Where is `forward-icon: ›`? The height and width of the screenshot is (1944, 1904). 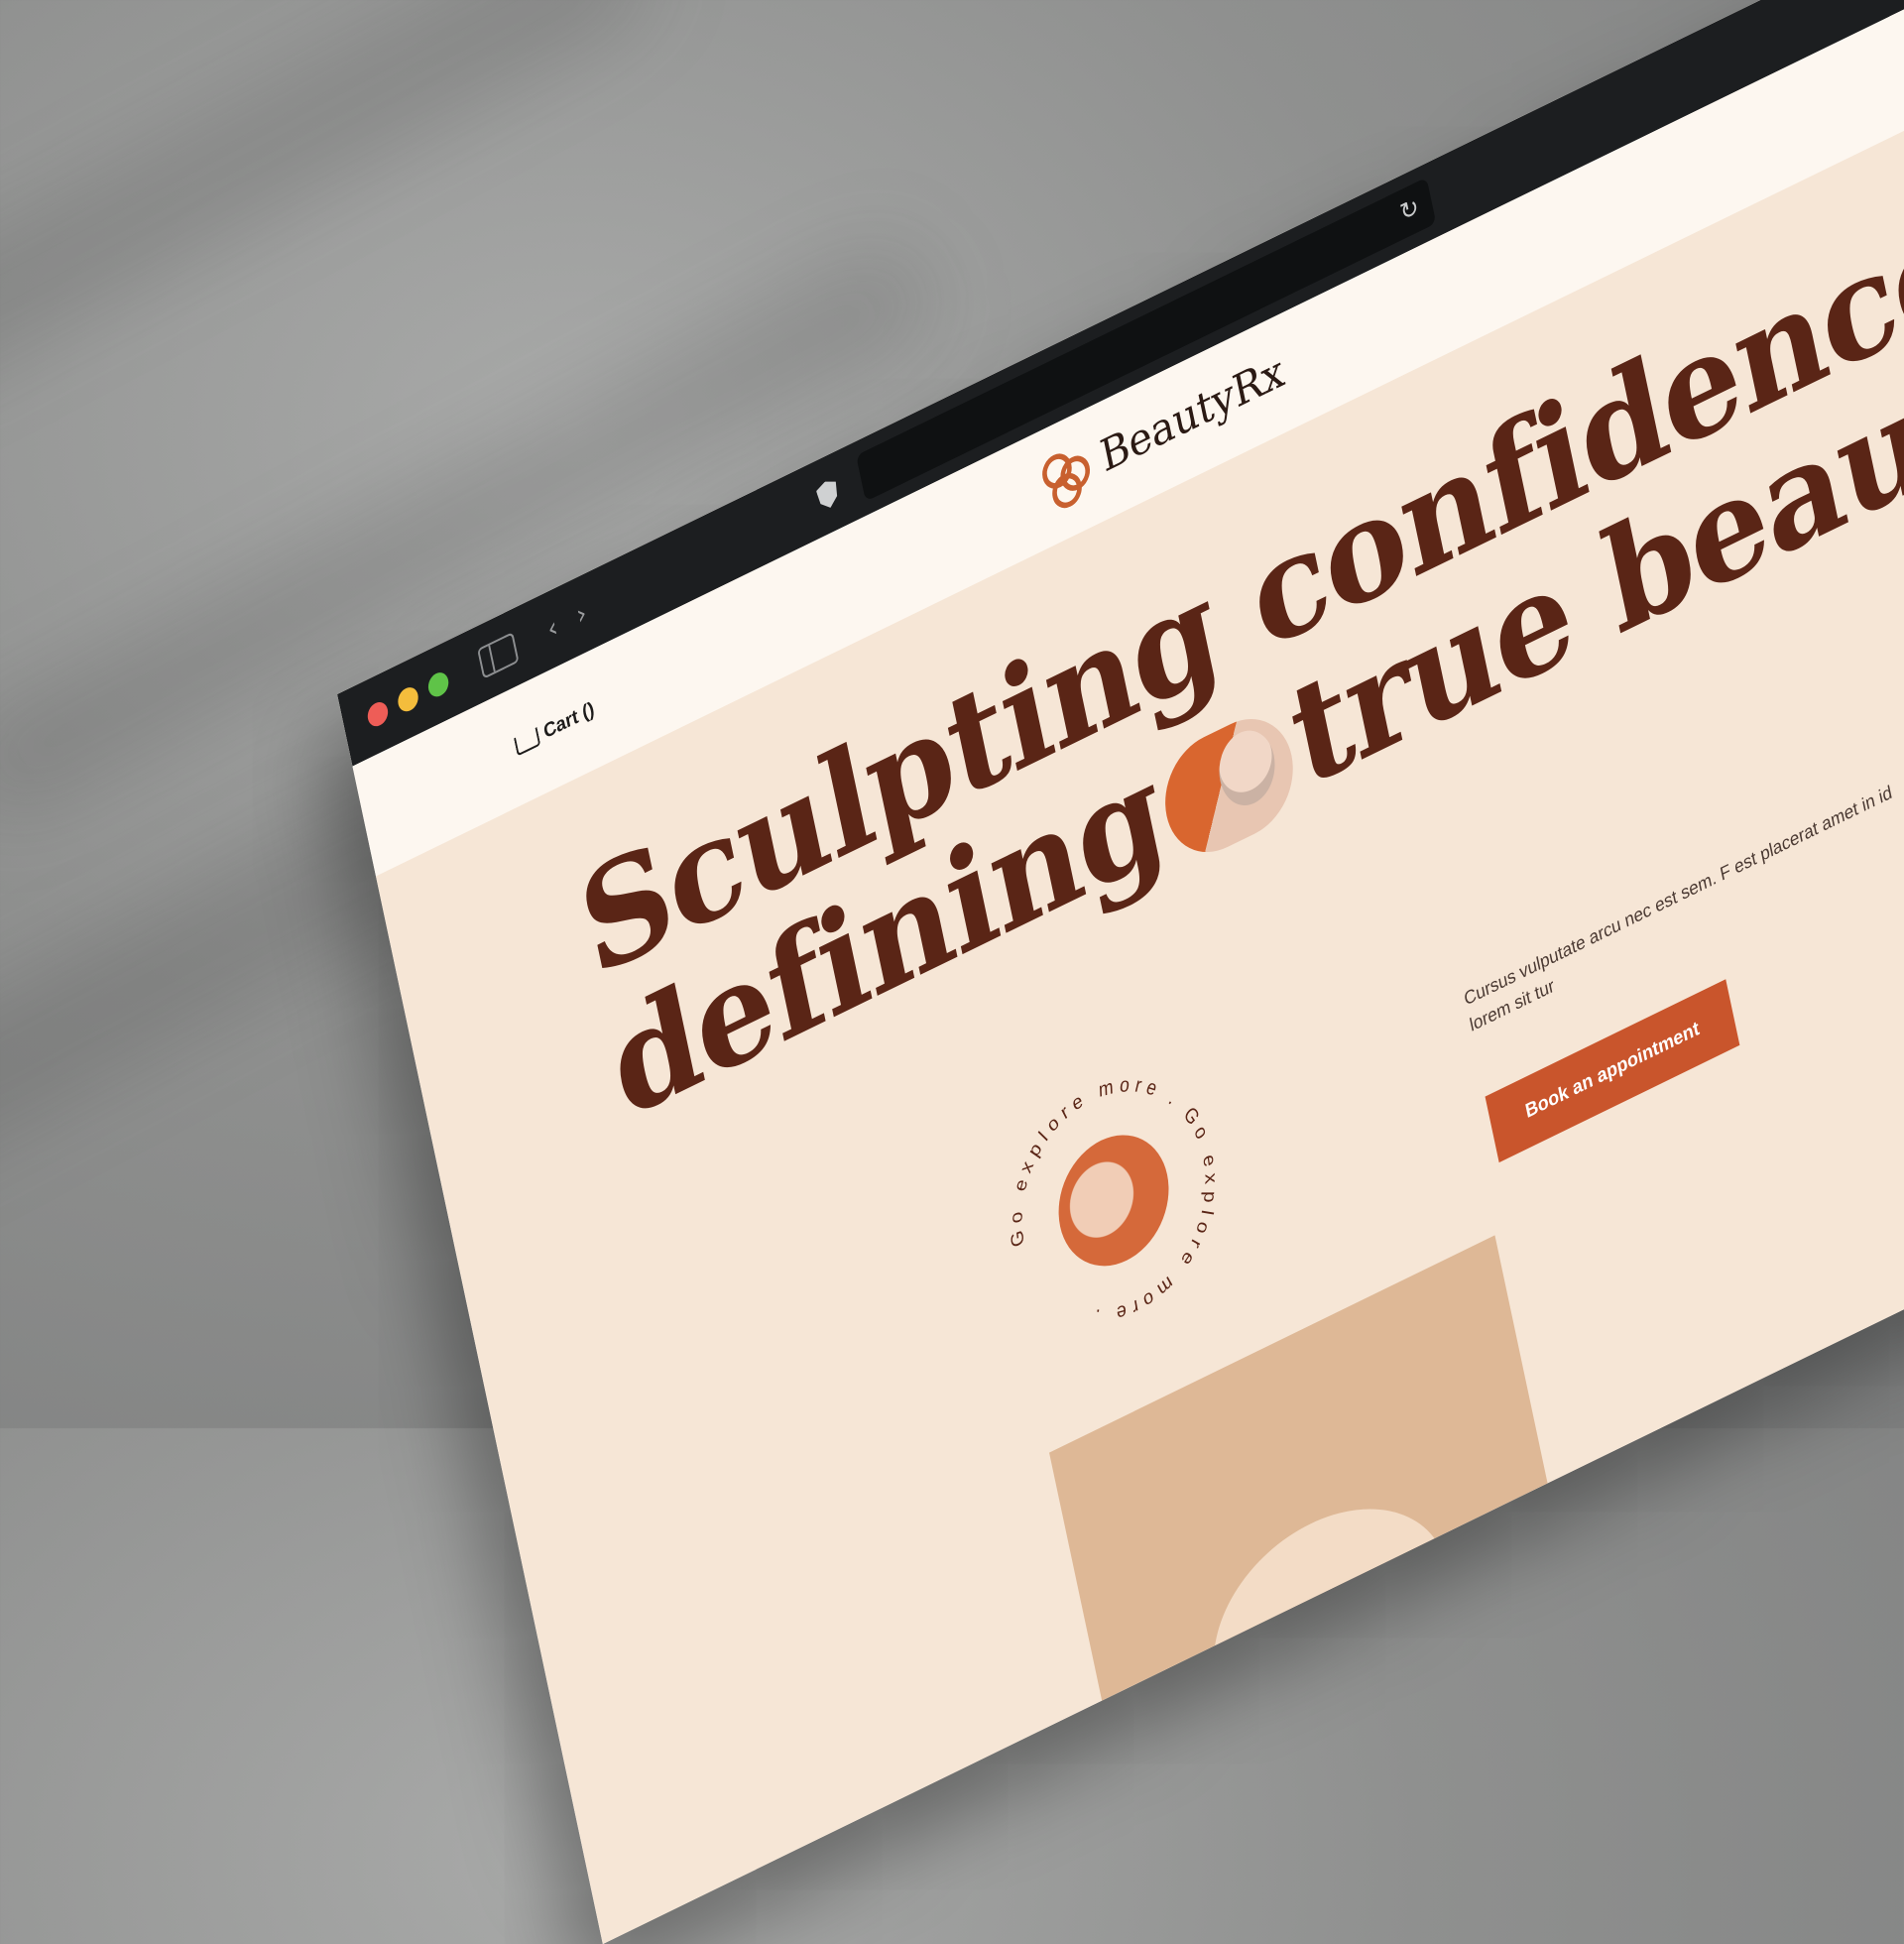 forward-icon: › is located at coordinates (582, 614).